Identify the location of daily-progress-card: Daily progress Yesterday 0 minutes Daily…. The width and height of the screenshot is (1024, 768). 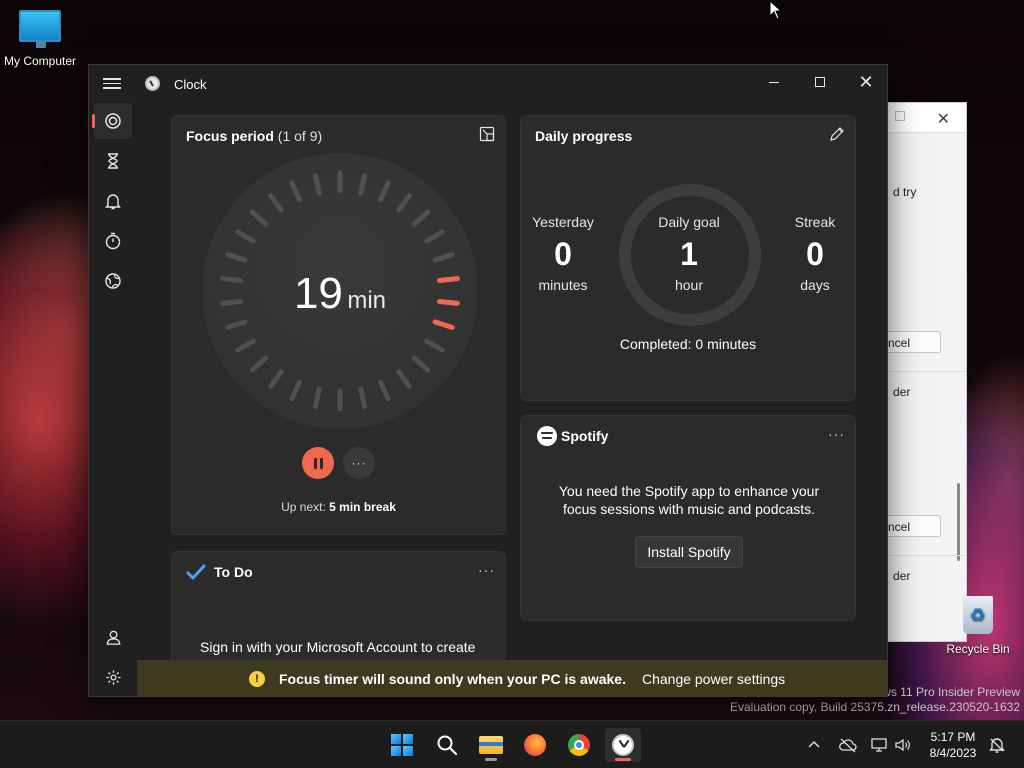
(688, 258).